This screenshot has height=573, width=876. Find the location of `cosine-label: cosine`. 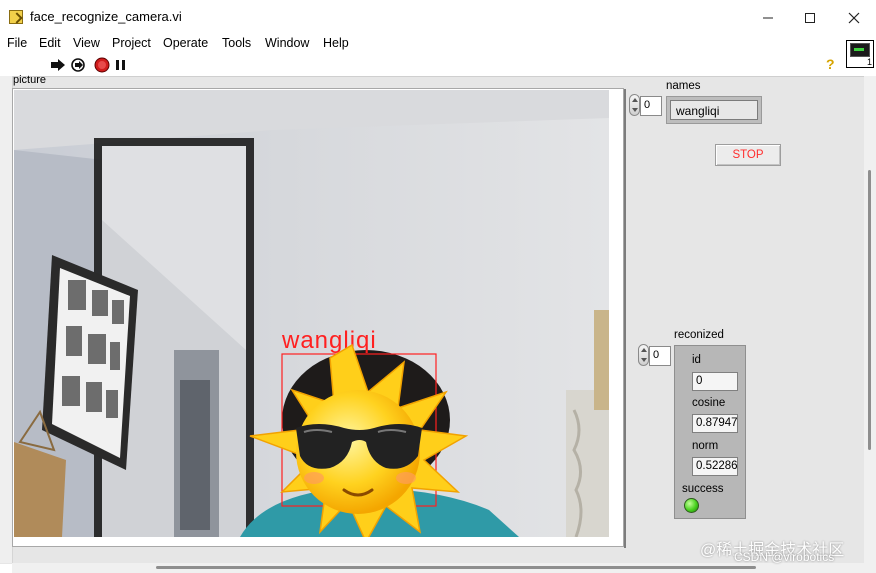

cosine-label: cosine is located at coordinates (709, 403).